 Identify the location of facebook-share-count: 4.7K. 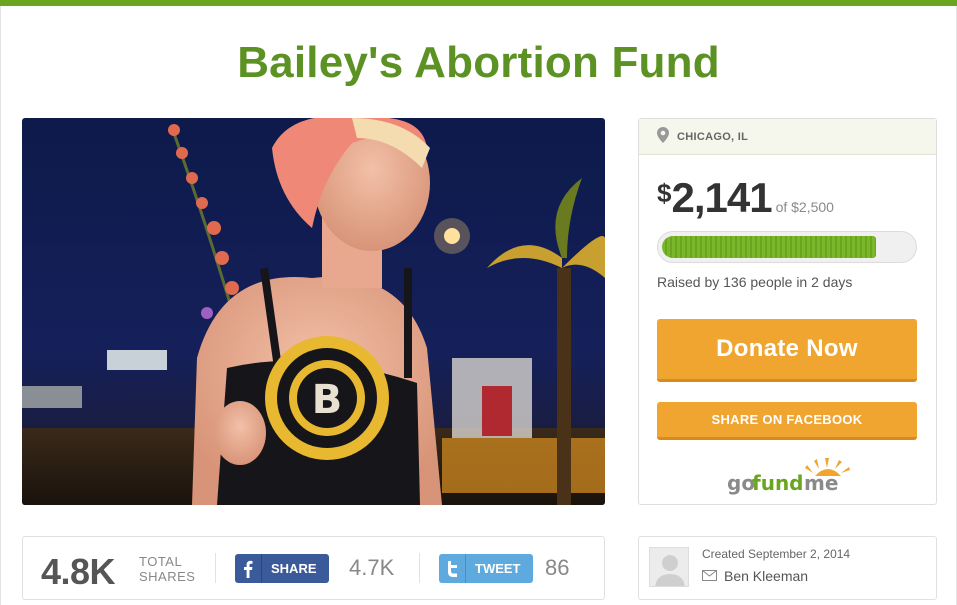
(372, 567).